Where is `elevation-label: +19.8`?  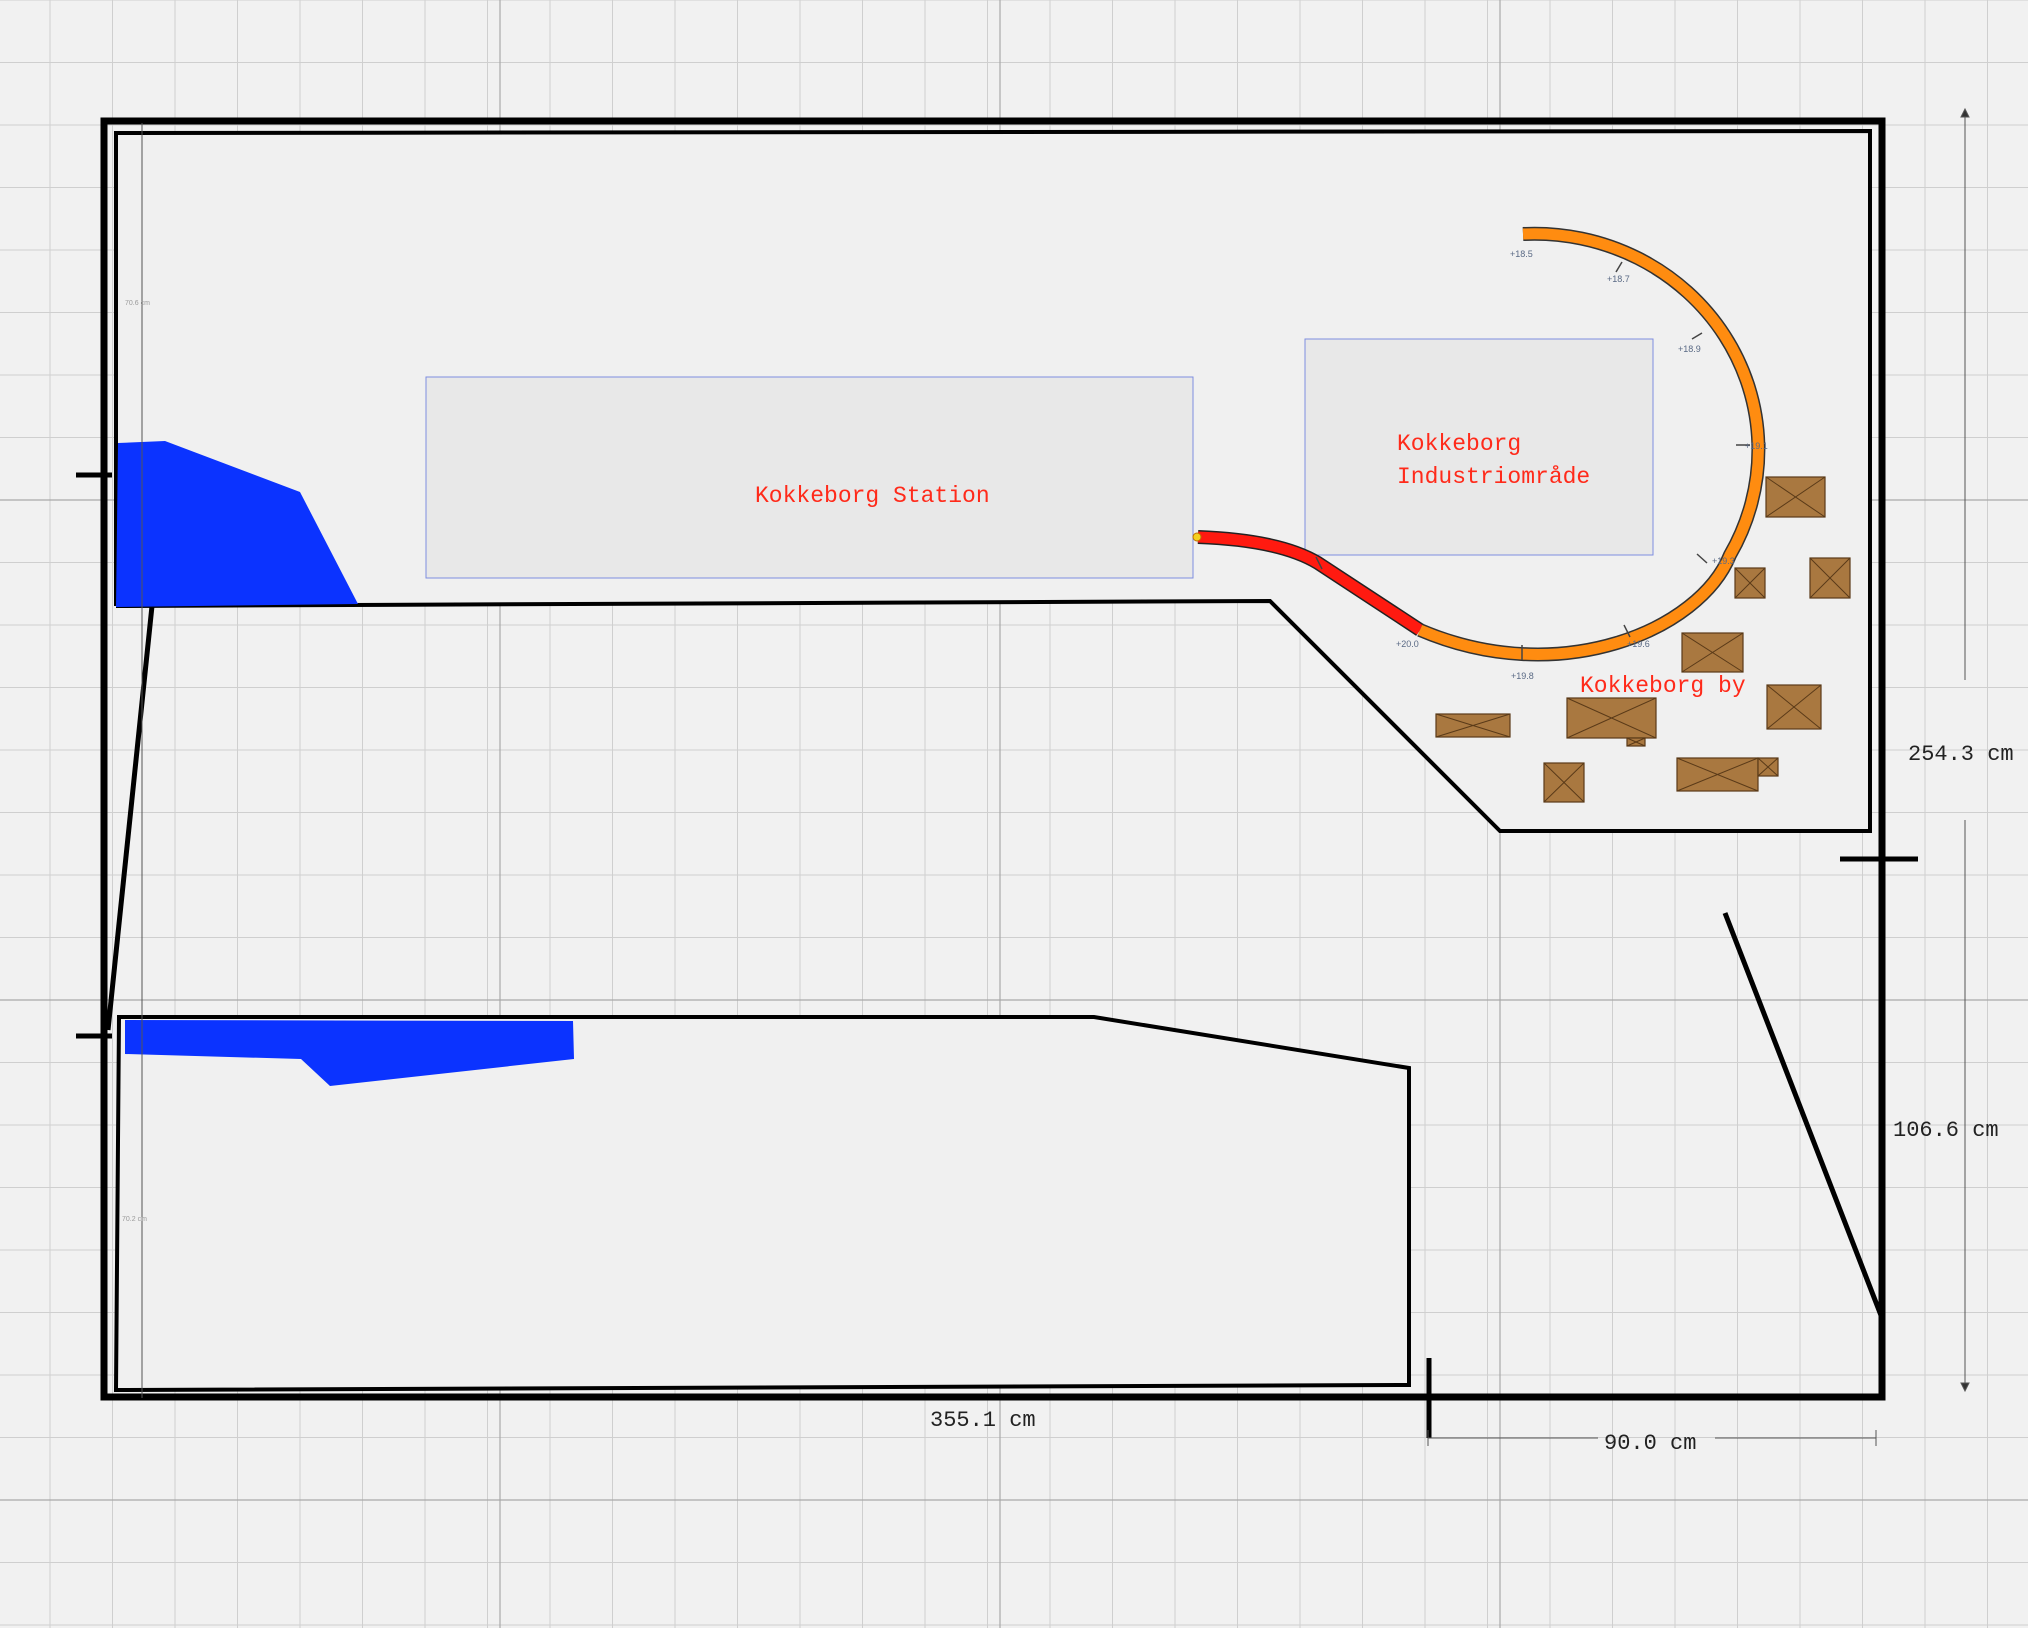 elevation-label: +19.8 is located at coordinates (1522, 676).